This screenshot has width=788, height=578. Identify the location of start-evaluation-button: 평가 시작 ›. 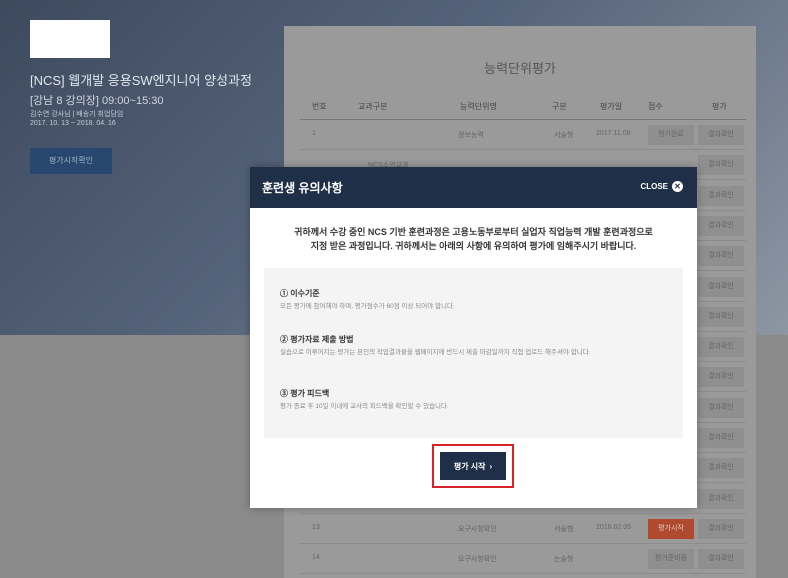
(473, 466).